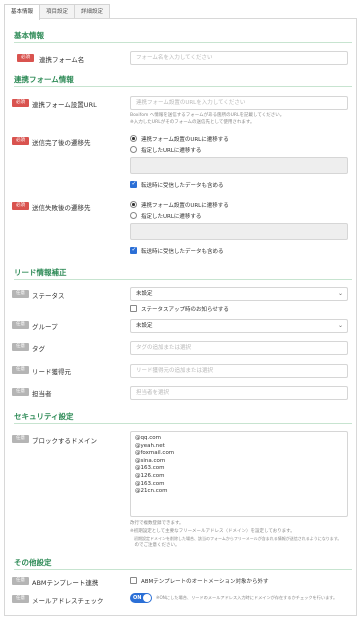  Describe the element at coordinates (155, 453) in the screenshot. I see `domain-line: @foxmail.com` at that location.